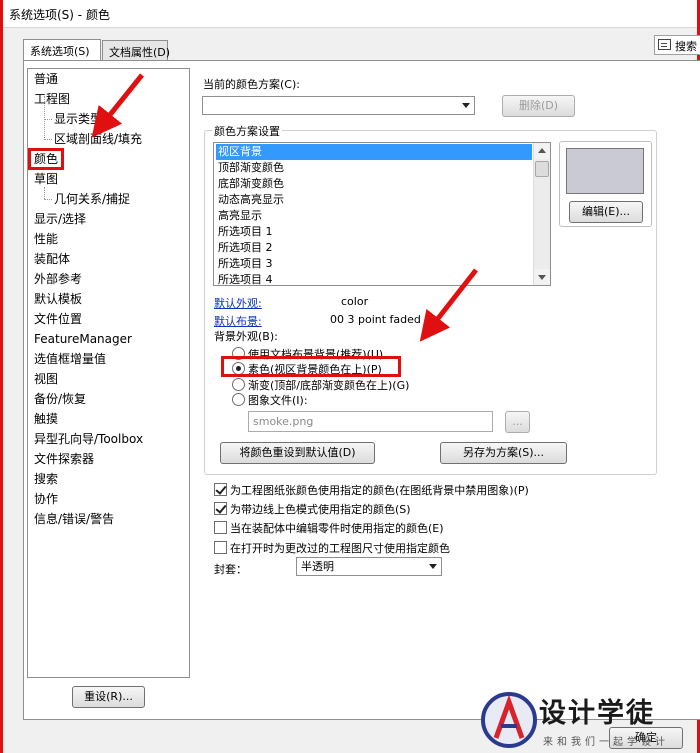 This screenshot has height=753, width=700. What do you see at coordinates (220, 489) in the screenshot?
I see `checkbox-drawing-paper-color` at bounding box center [220, 489].